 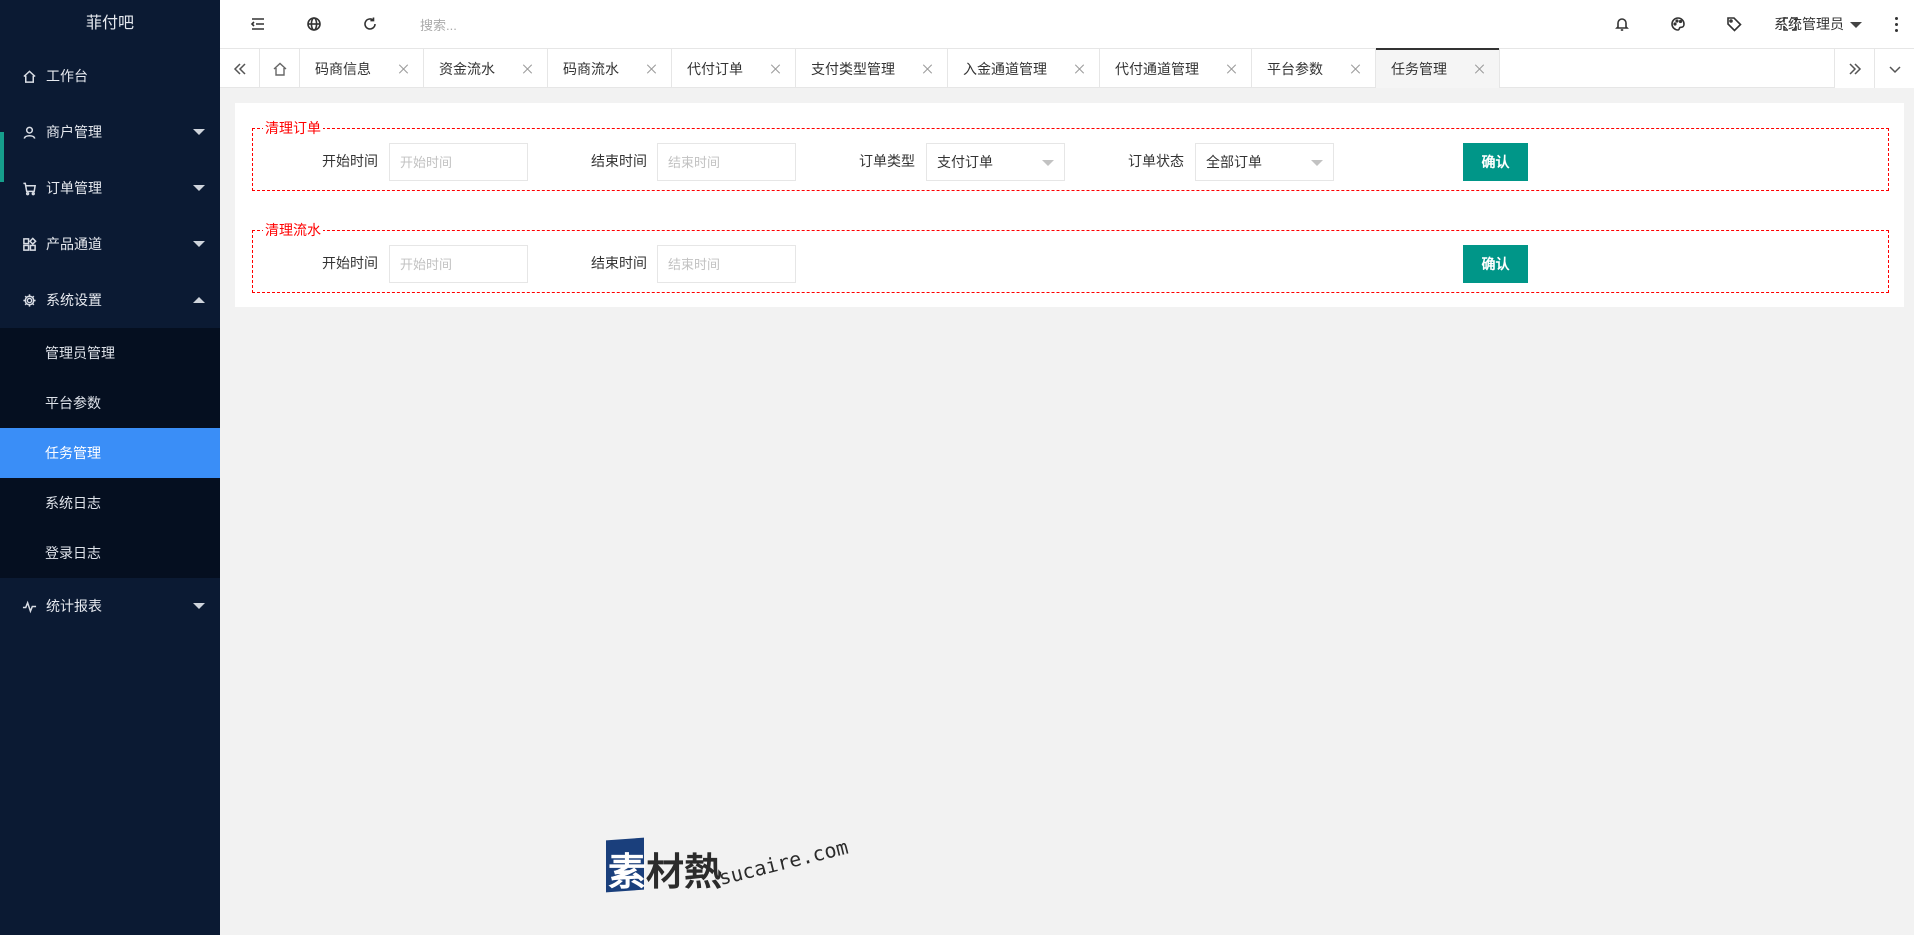 I want to click on sidebar-subitem-platform-params: 平台参数, so click(x=110, y=403).